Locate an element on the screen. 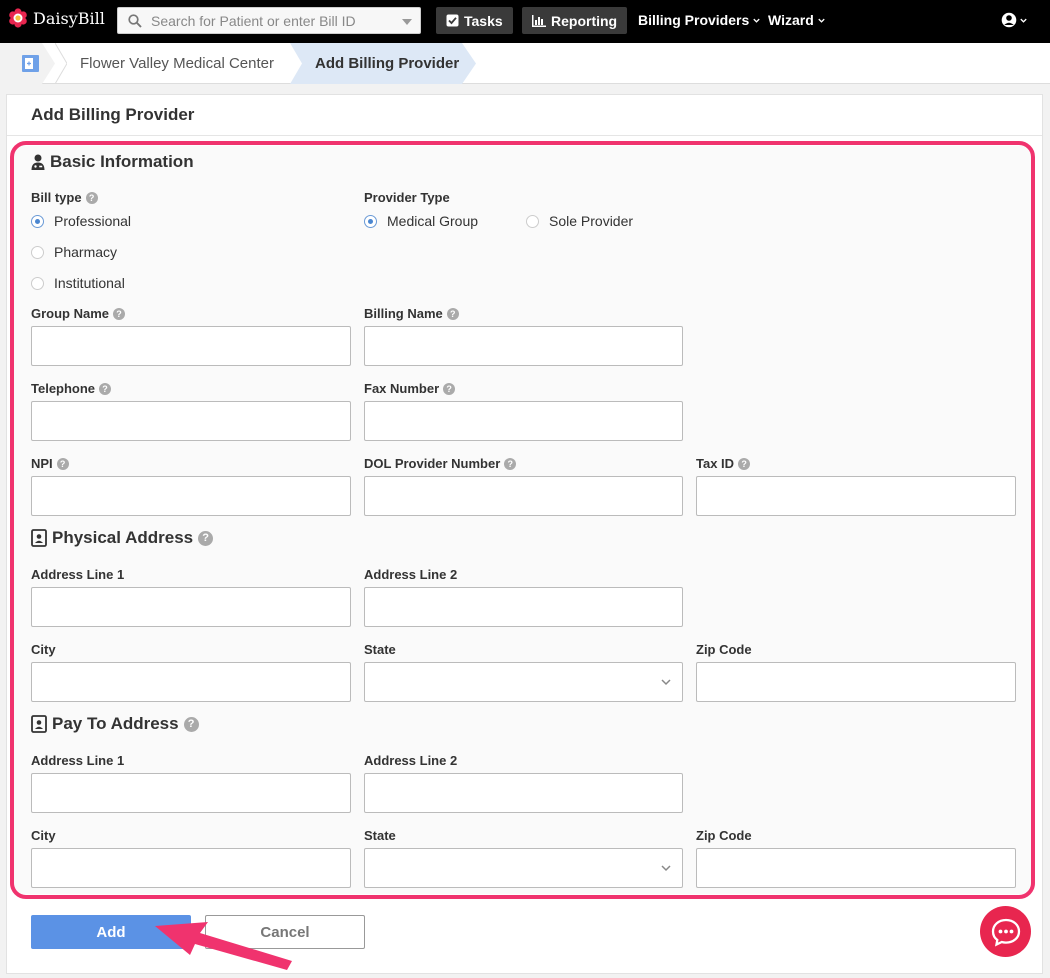  billing-providers-menu: Billing Providers is located at coordinates (699, 20).